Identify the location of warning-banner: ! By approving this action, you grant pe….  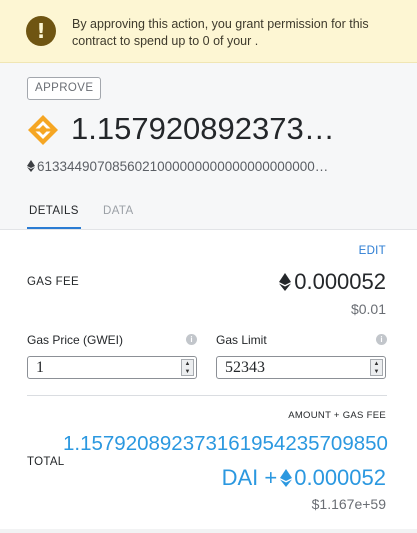
(208, 31).